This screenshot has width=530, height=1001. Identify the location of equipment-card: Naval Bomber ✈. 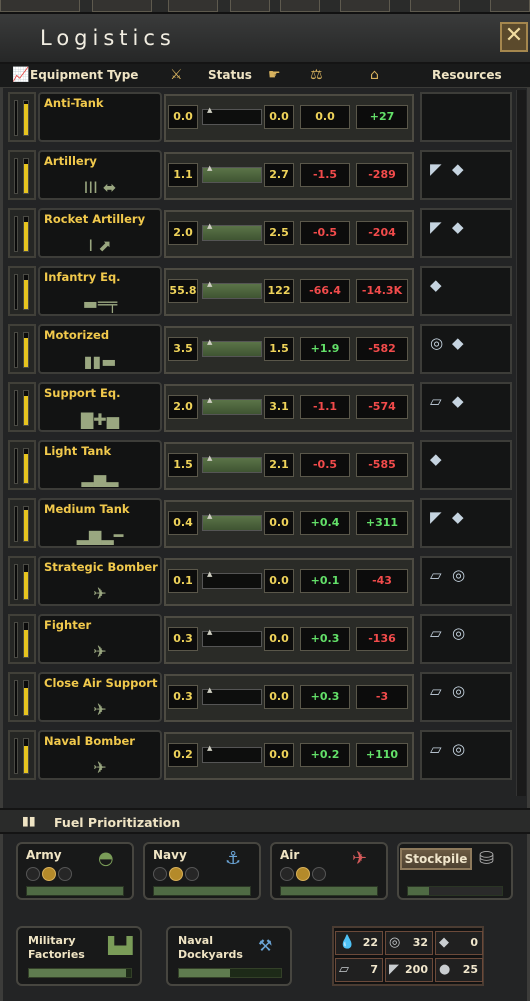
(100, 755).